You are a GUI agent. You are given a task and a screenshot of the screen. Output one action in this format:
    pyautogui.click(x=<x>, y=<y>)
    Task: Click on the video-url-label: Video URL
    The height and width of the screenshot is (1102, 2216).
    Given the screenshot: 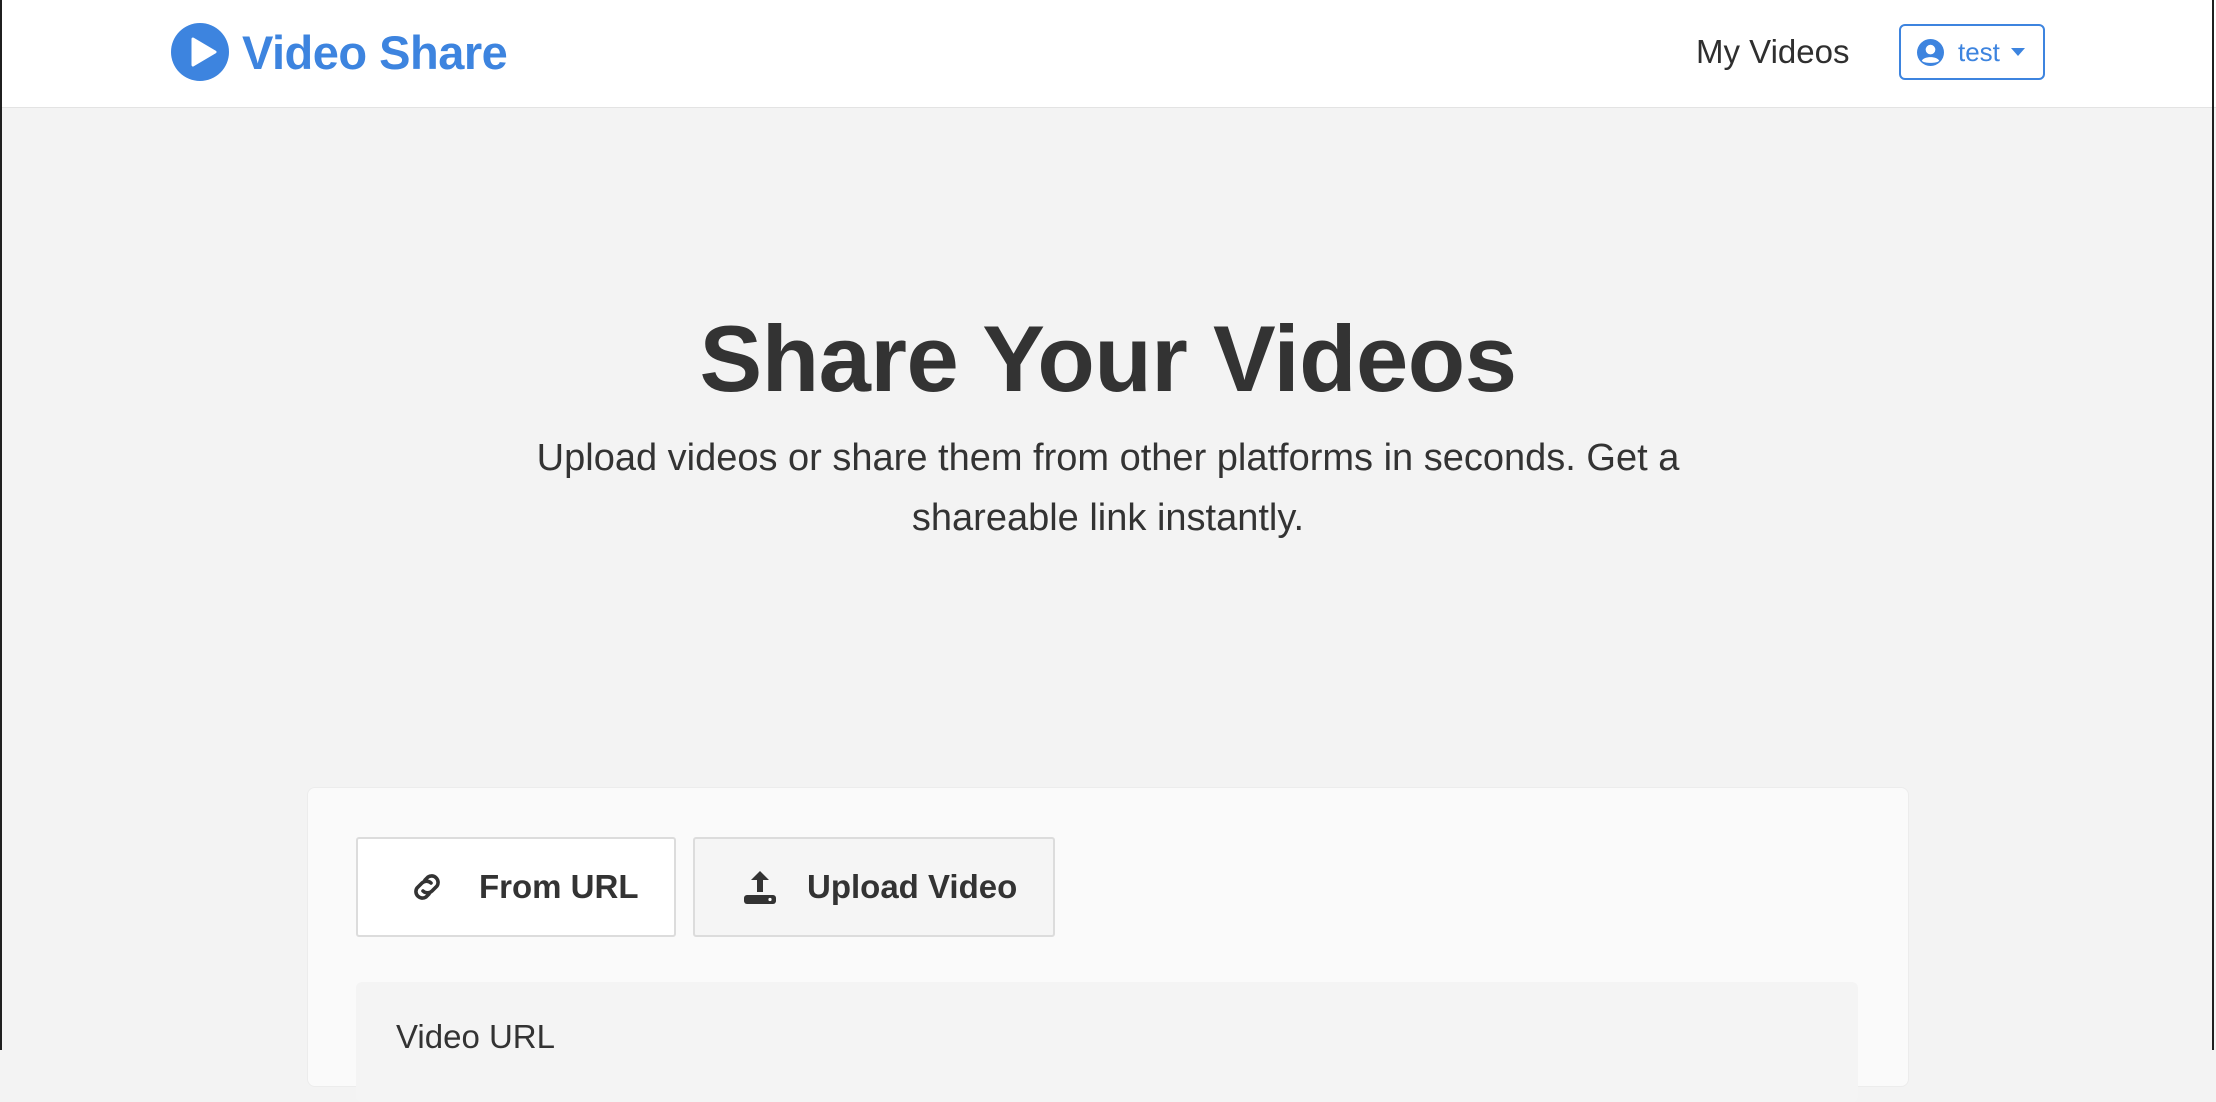 What is the action you would take?
    pyautogui.click(x=475, y=1036)
    